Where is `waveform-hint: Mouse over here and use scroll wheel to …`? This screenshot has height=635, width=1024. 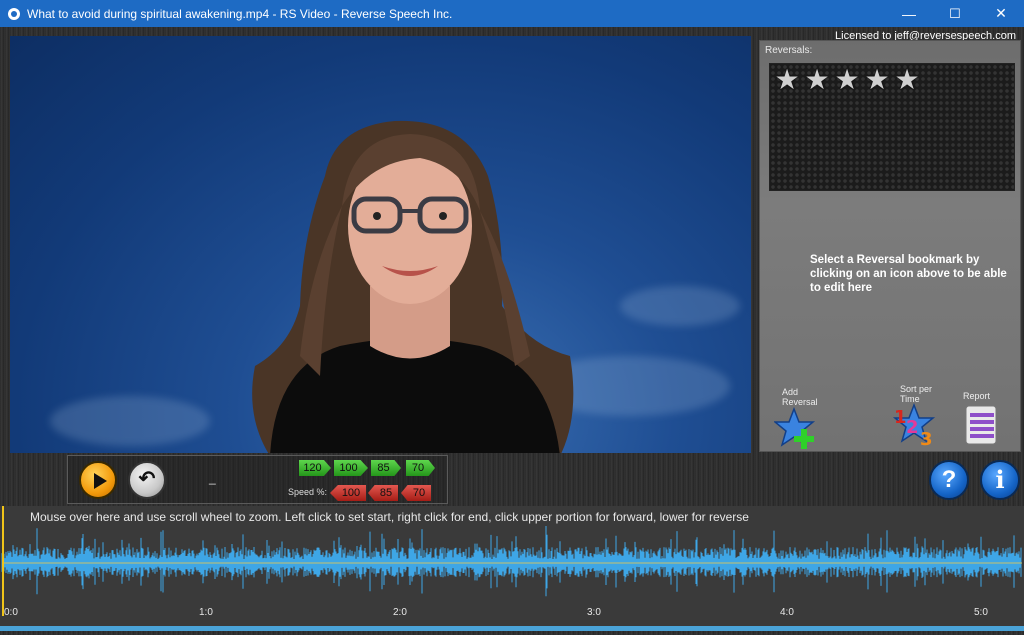 waveform-hint: Mouse over here and use scroll wheel to … is located at coordinates (389, 517).